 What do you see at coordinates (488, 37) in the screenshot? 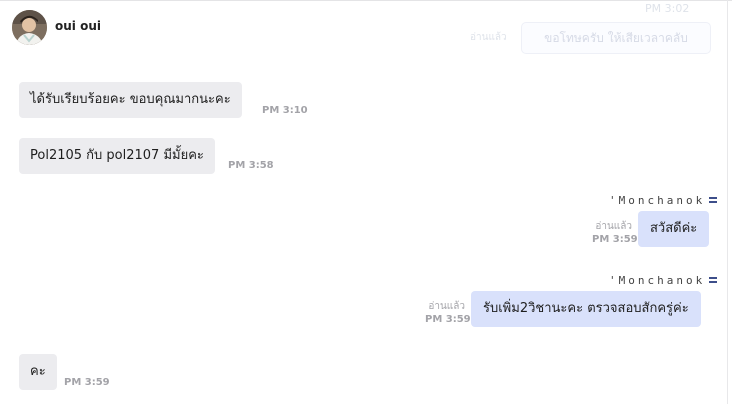
I see `ghost-read: อ่านแล้ว` at bounding box center [488, 37].